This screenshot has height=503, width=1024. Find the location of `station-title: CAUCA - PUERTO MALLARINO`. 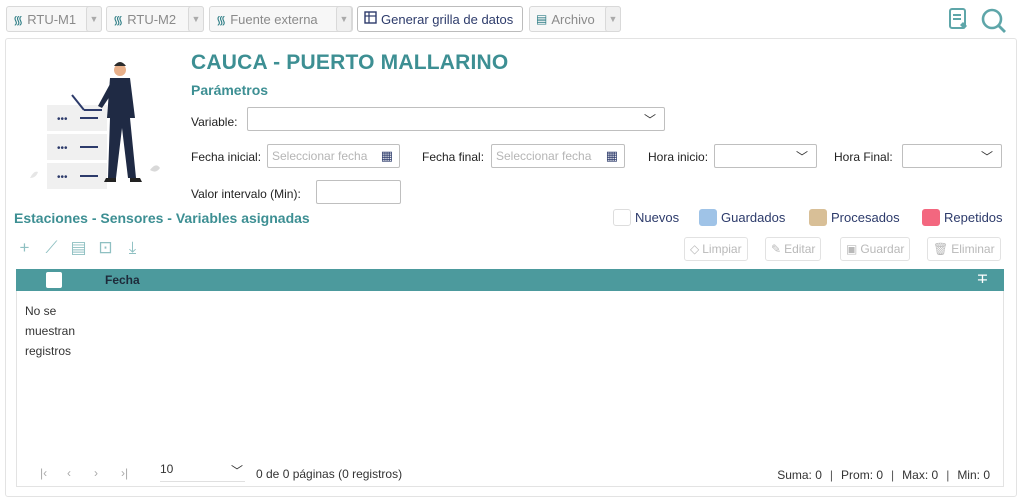

station-title: CAUCA - PUERTO MALLARINO is located at coordinates (350, 62).